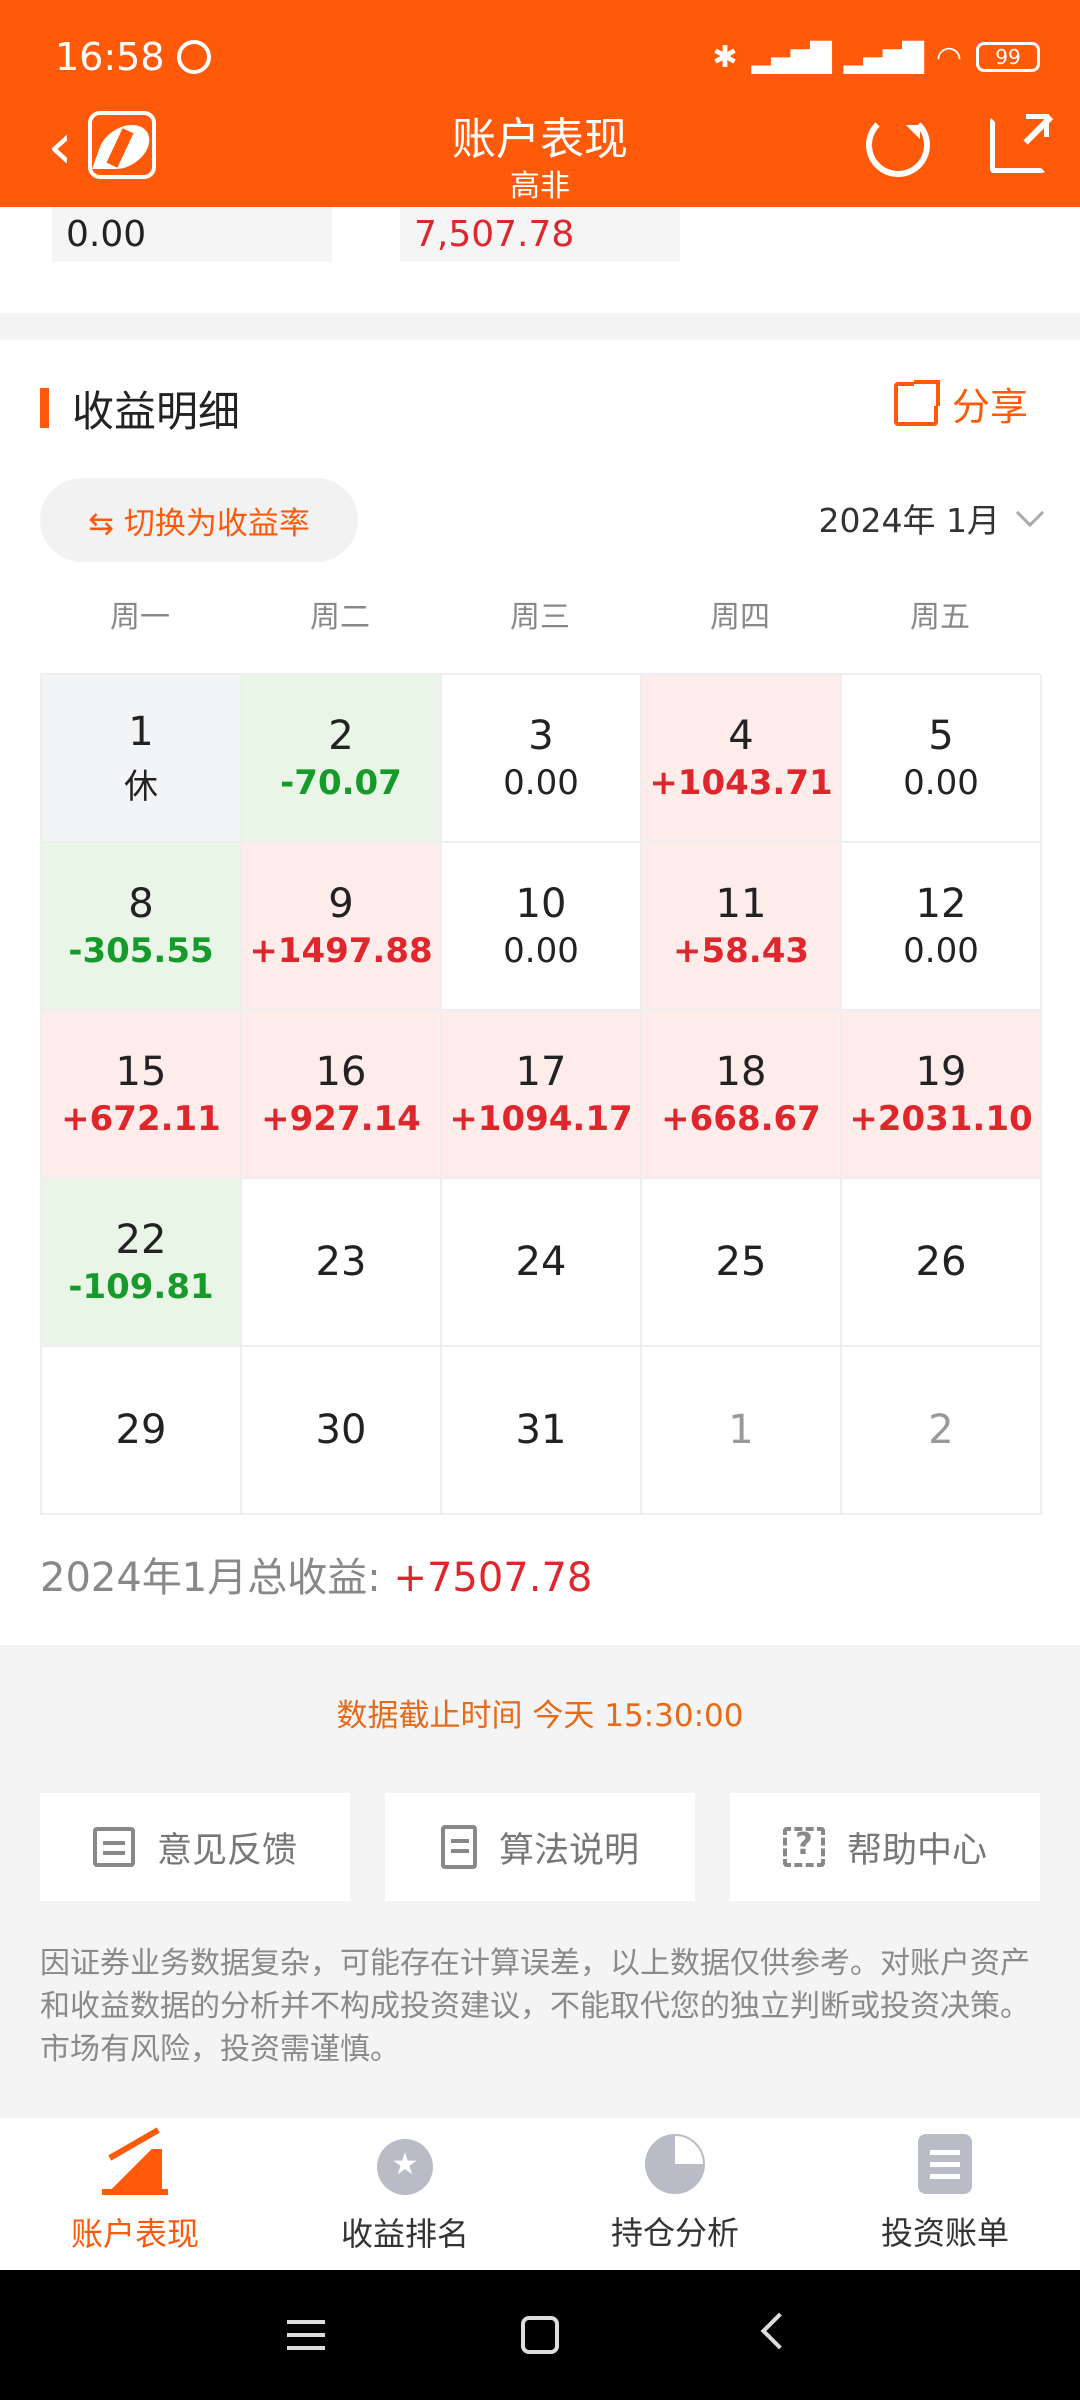 Image resolution: width=1080 pixels, height=2400 pixels. Describe the element at coordinates (540, 103) in the screenshot. I see `app-header: 16:58 ✱ ▂▄▆█ ▂▄▆█ ◠ 99 ‹ 账户表现 高非` at that location.